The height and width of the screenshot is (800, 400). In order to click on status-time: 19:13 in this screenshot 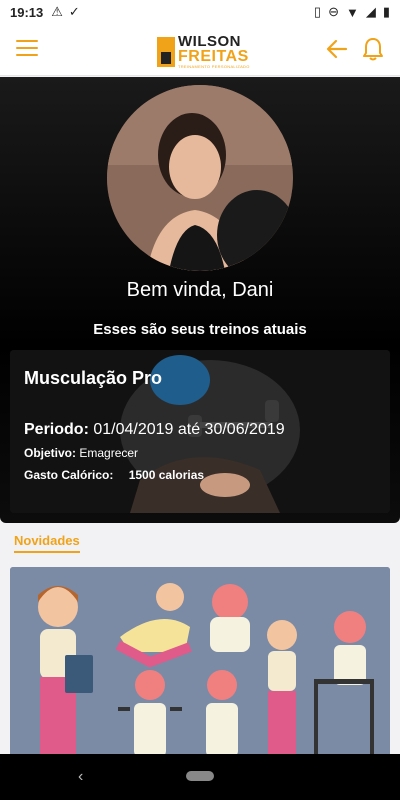, I will do `click(27, 12)`.